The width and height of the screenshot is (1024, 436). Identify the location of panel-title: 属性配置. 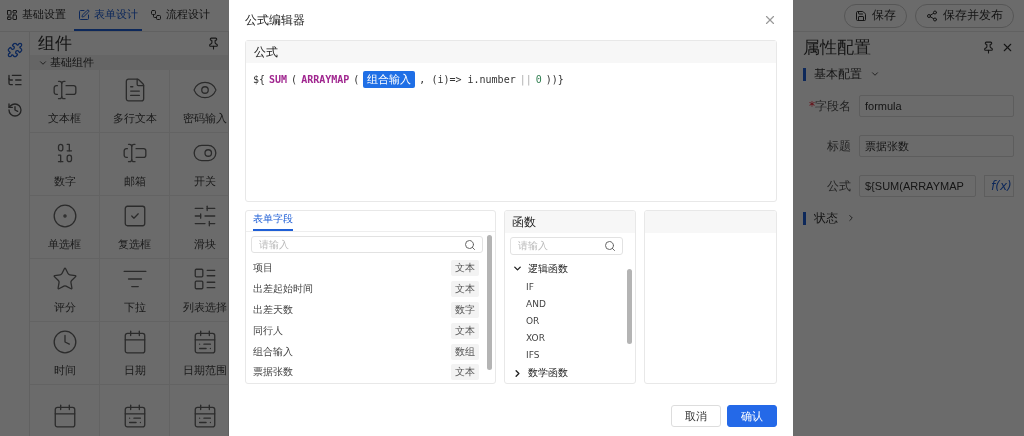
(837, 47).